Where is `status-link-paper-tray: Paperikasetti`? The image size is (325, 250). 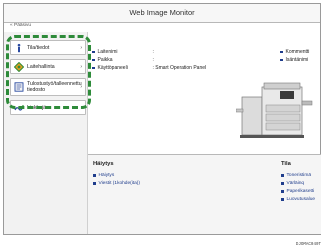
status-link-paper-tray: Paperikasetti is located at coordinates (297, 191).